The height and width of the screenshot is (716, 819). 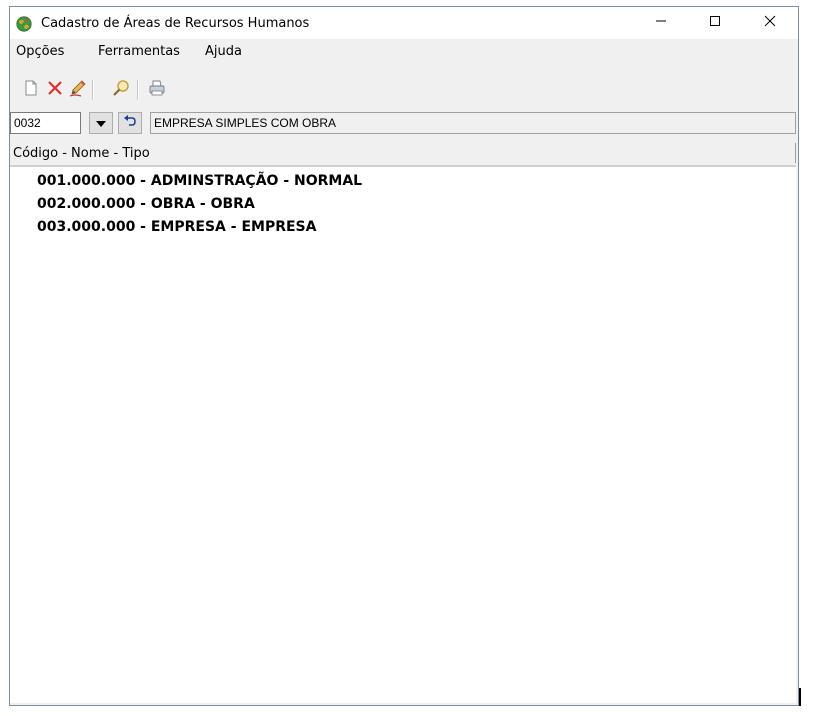 I want to click on delete-button, so click(x=55, y=90).